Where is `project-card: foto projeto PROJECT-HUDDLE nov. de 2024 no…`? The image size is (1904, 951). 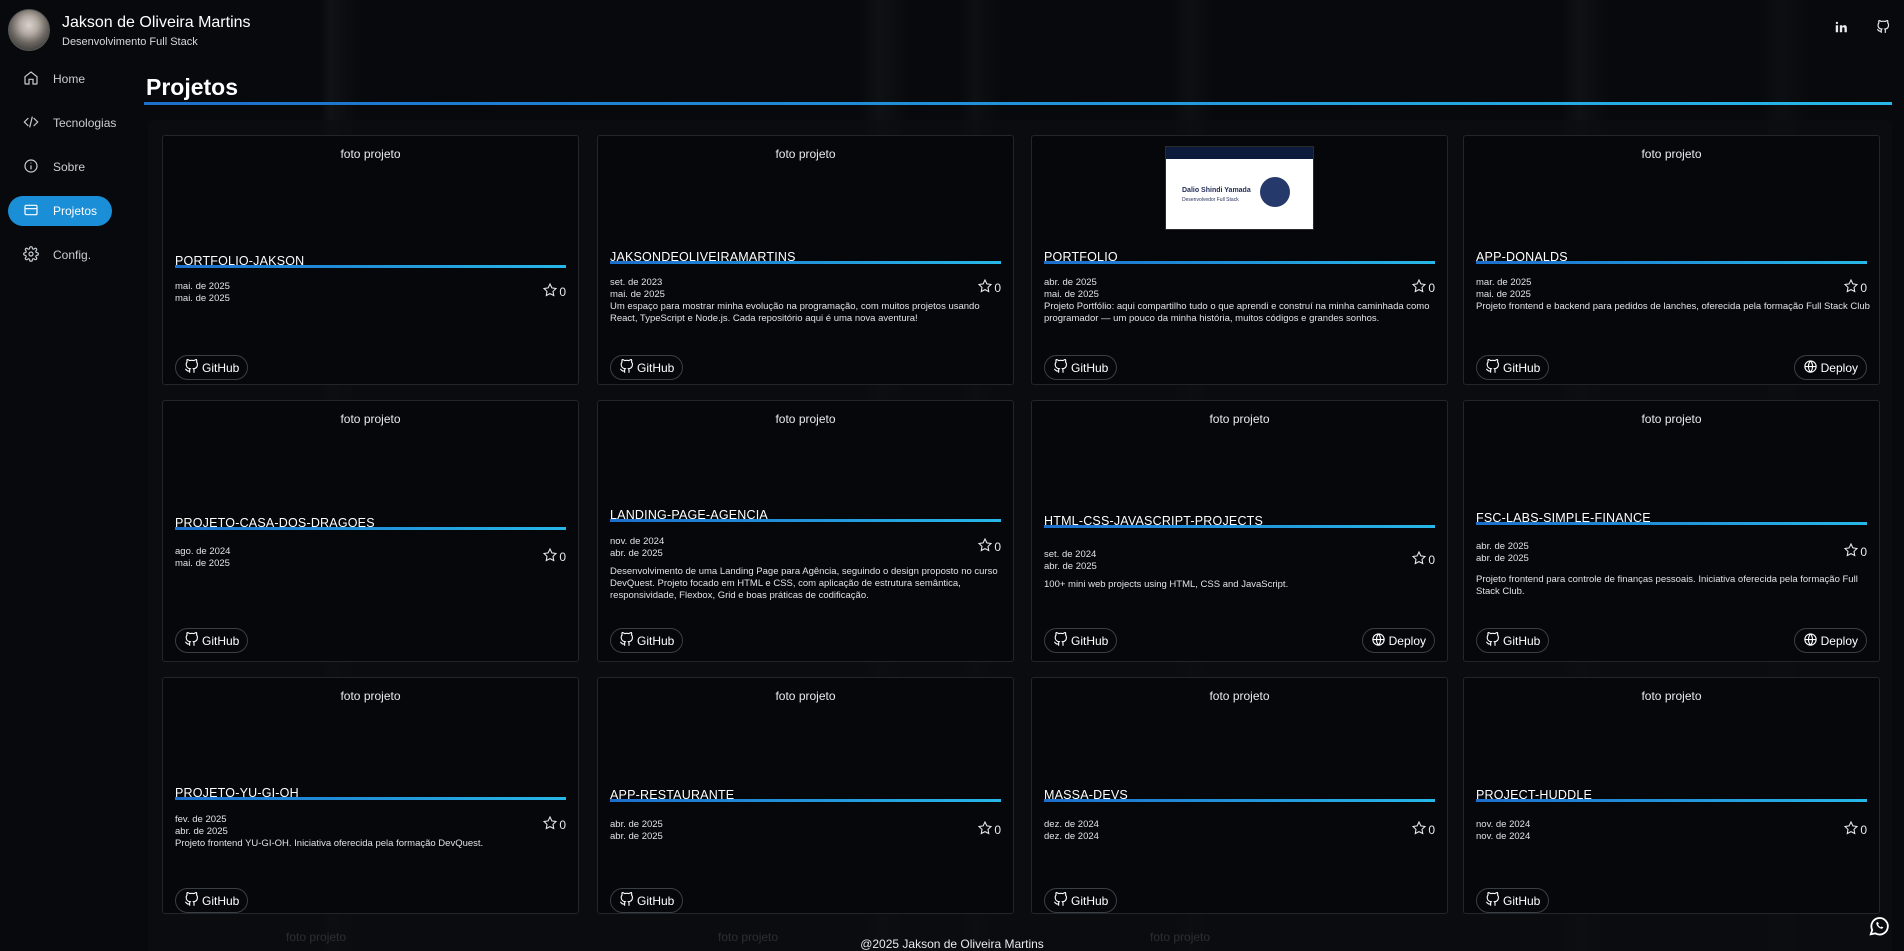
project-card: foto projeto PROJECT-HUDDLE nov. de 2024 no… is located at coordinates (1671, 795).